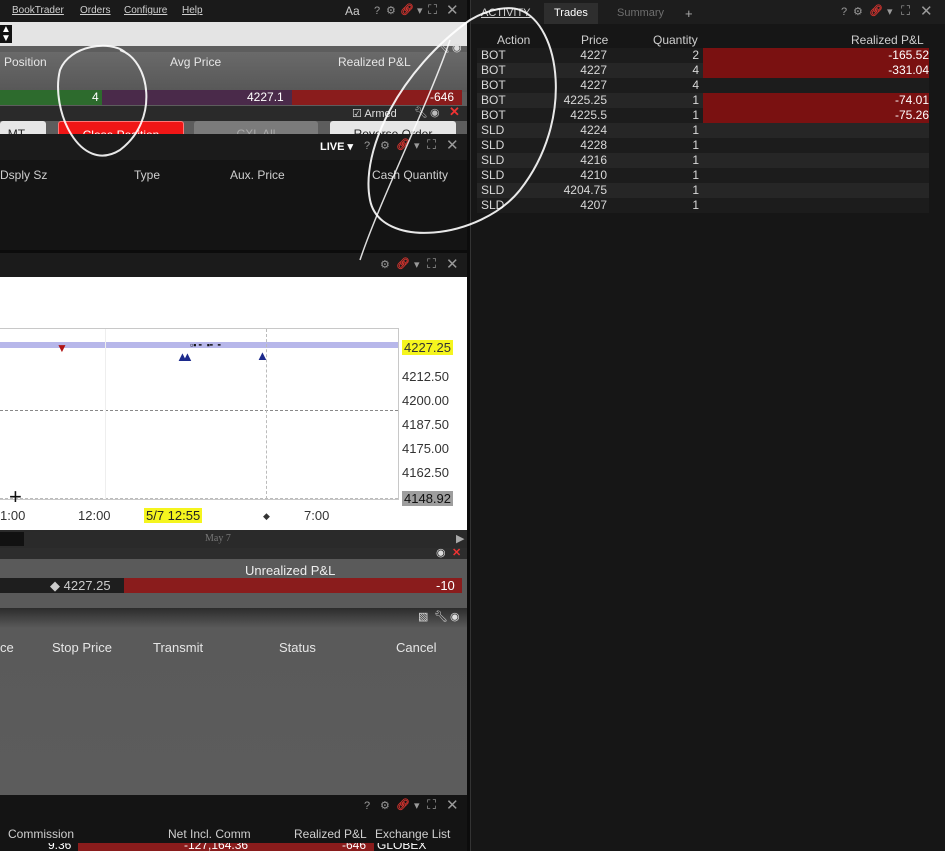  Describe the element at coordinates (431, 805) in the screenshot. I see `bottom-expand-icon: ⛶` at that location.